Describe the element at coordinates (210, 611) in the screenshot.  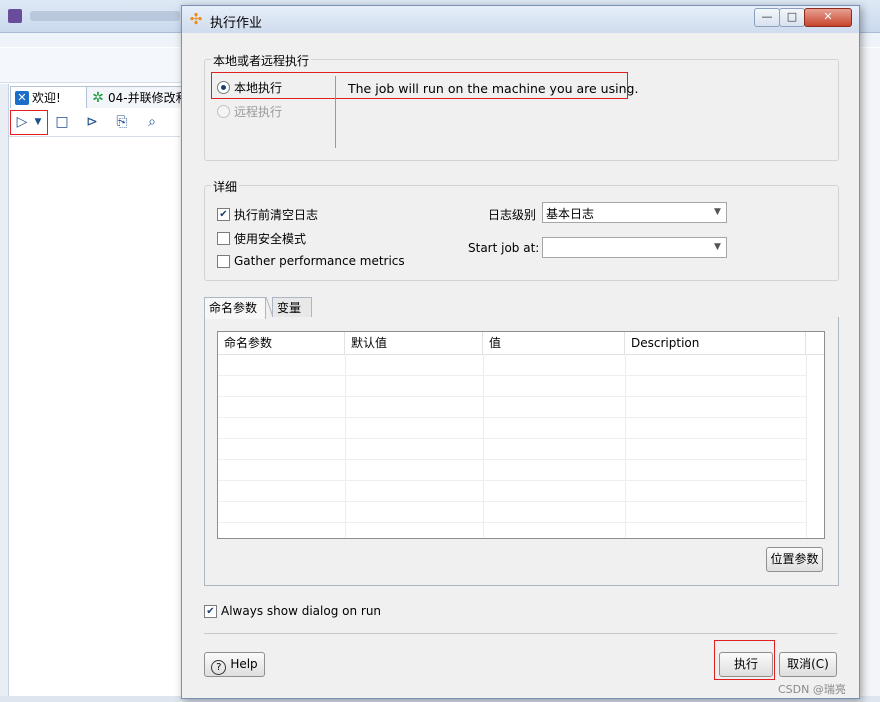
I see `always-show-checkbox: ✔` at that location.